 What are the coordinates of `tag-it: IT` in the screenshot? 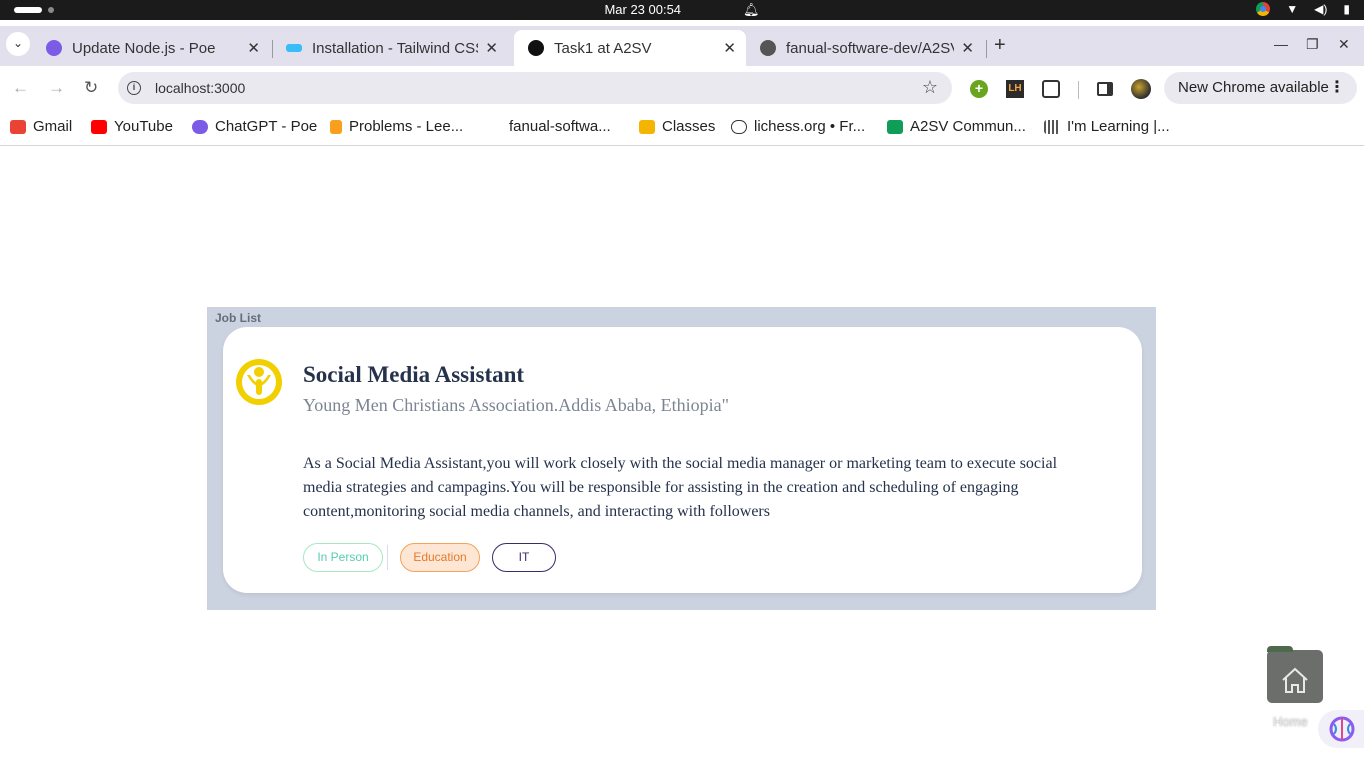 It's located at (524, 557).